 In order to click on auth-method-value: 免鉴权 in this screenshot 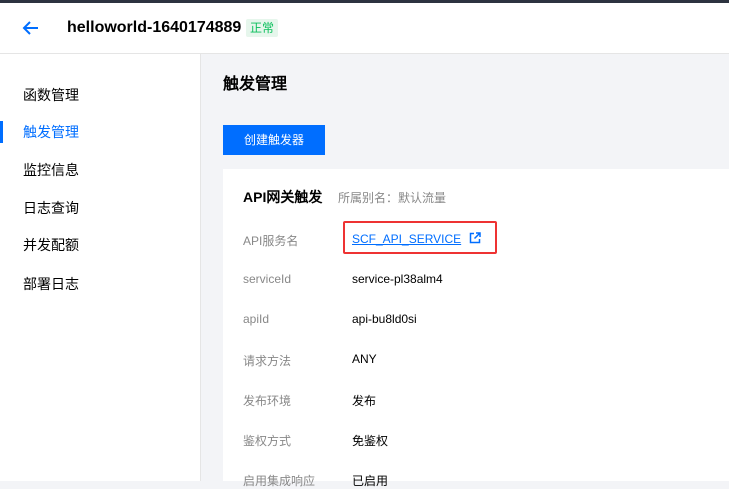, I will do `click(370, 441)`.